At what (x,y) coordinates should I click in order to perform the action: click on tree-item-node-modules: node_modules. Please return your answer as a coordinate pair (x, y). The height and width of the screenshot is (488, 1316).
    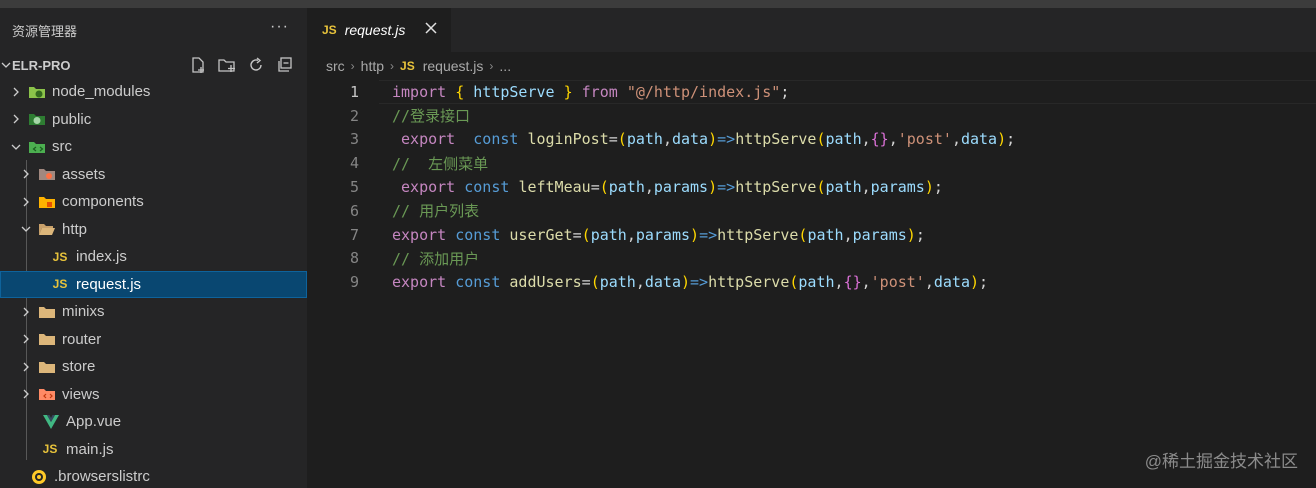
    Looking at the image, I should click on (153, 92).